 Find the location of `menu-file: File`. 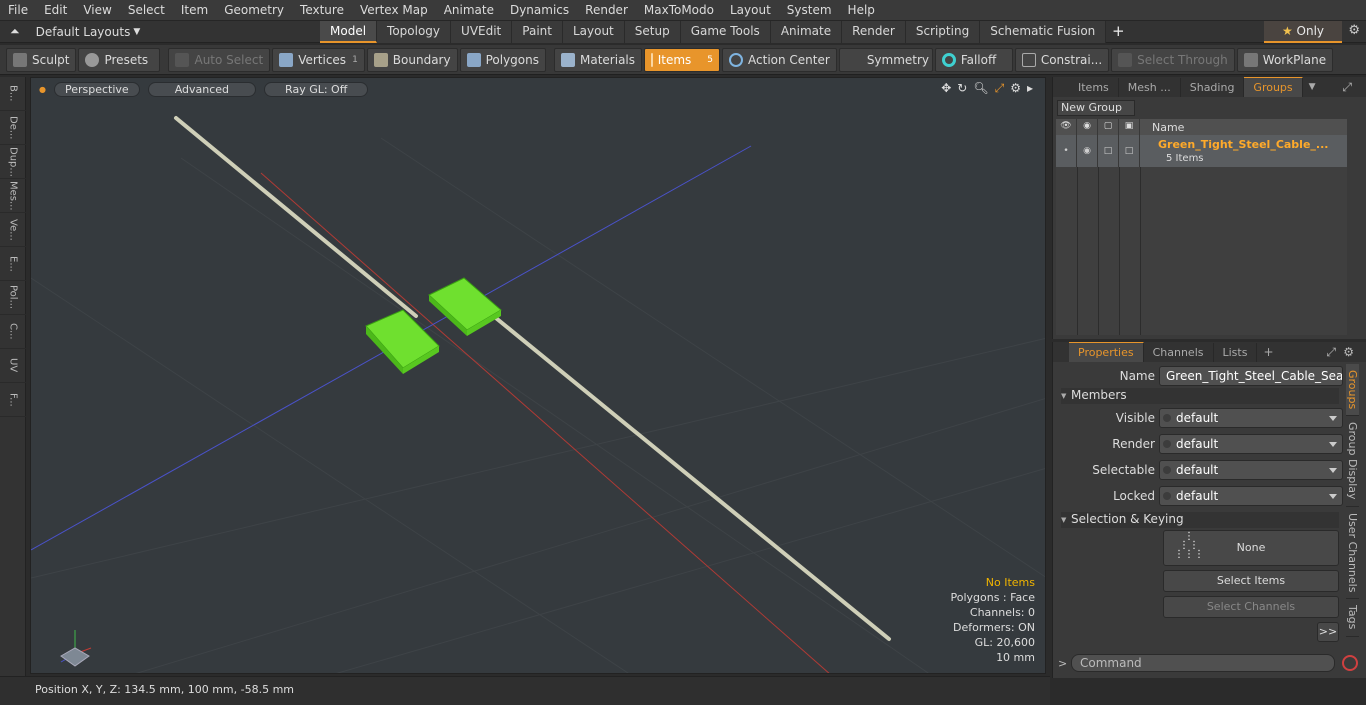

menu-file: File is located at coordinates (18, 10).